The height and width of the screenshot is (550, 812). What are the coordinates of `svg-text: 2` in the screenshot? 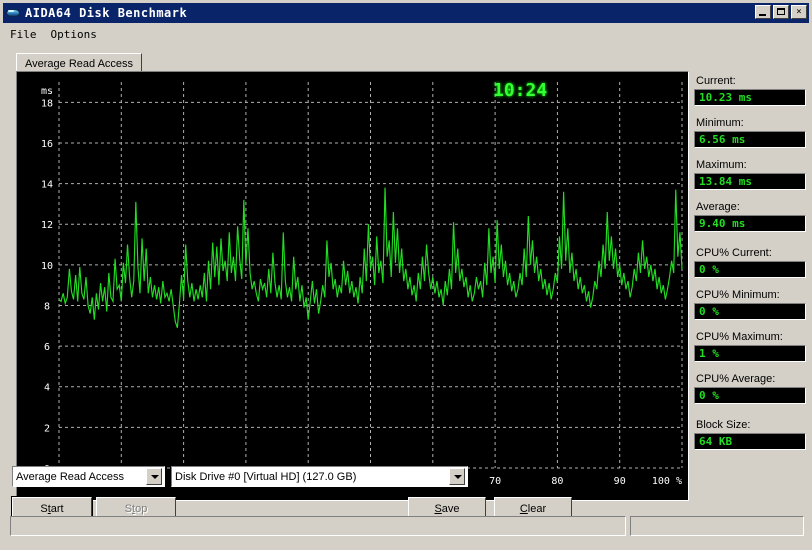 It's located at (47, 428).